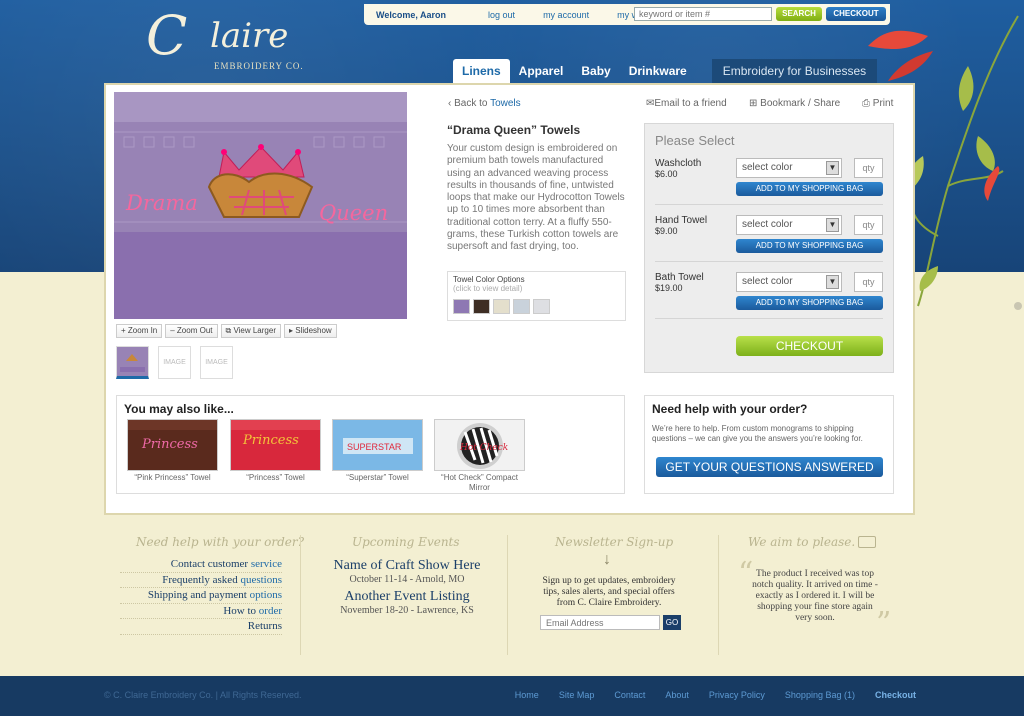 The width and height of the screenshot is (1024, 716). I want to click on zoom-in-button: + Zoom In, so click(139, 331).